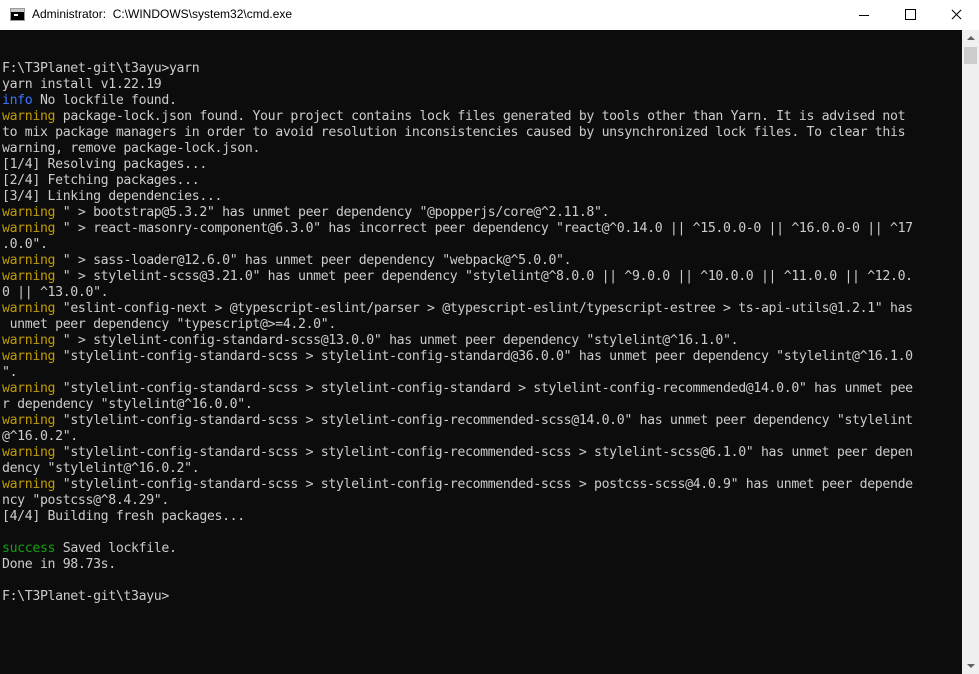 The width and height of the screenshot is (979, 674). Describe the element at coordinates (482, 373) in the screenshot. I see `console-line: ".` at that location.